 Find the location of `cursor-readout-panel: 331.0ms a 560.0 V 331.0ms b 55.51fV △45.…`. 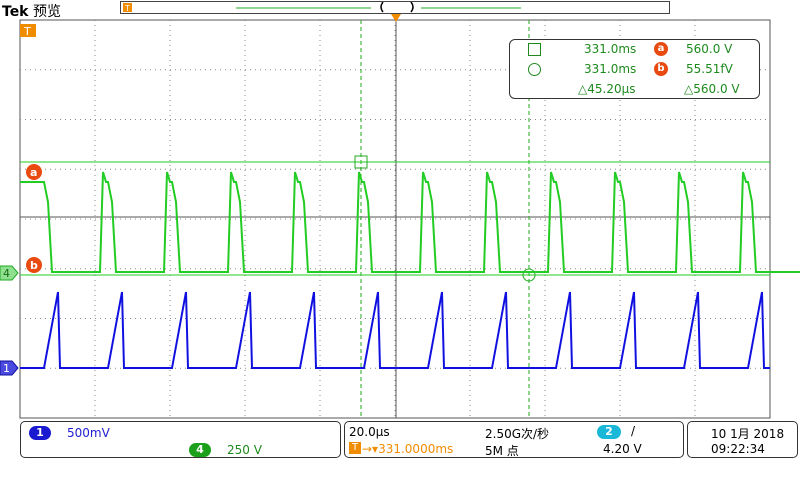

cursor-readout-panel: 331.0ms a 560.0 V 331.0ms b 55.51fV △45.… is located at coordinates (634, 69).